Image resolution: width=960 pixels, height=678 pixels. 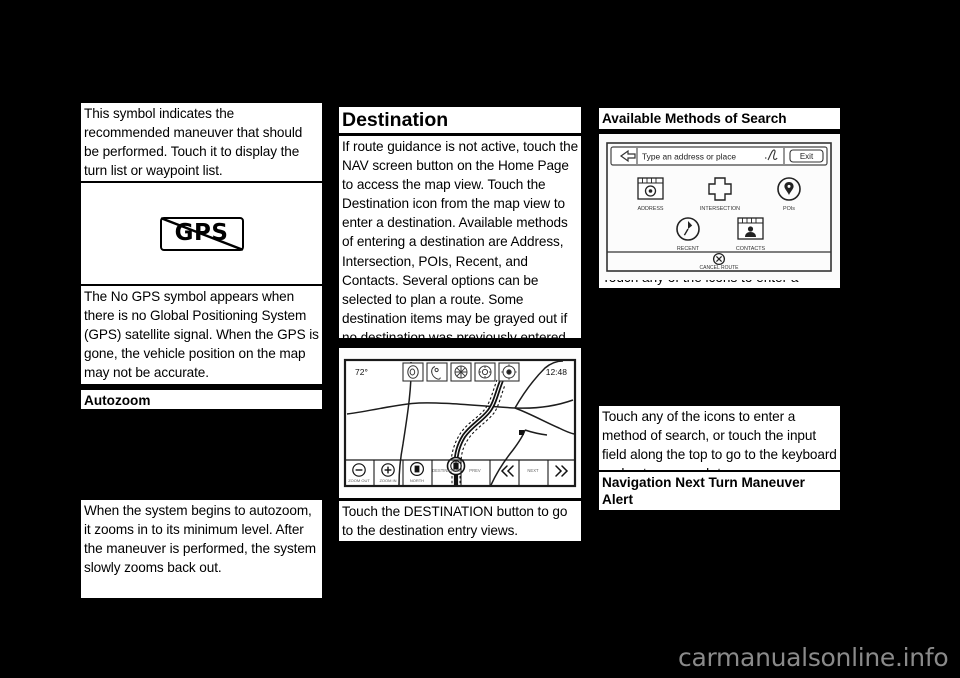 What do you see at coordinates (688, 249) in the screenshot?
I see `recent-label: RECENT` at bounding box center [688, 249].